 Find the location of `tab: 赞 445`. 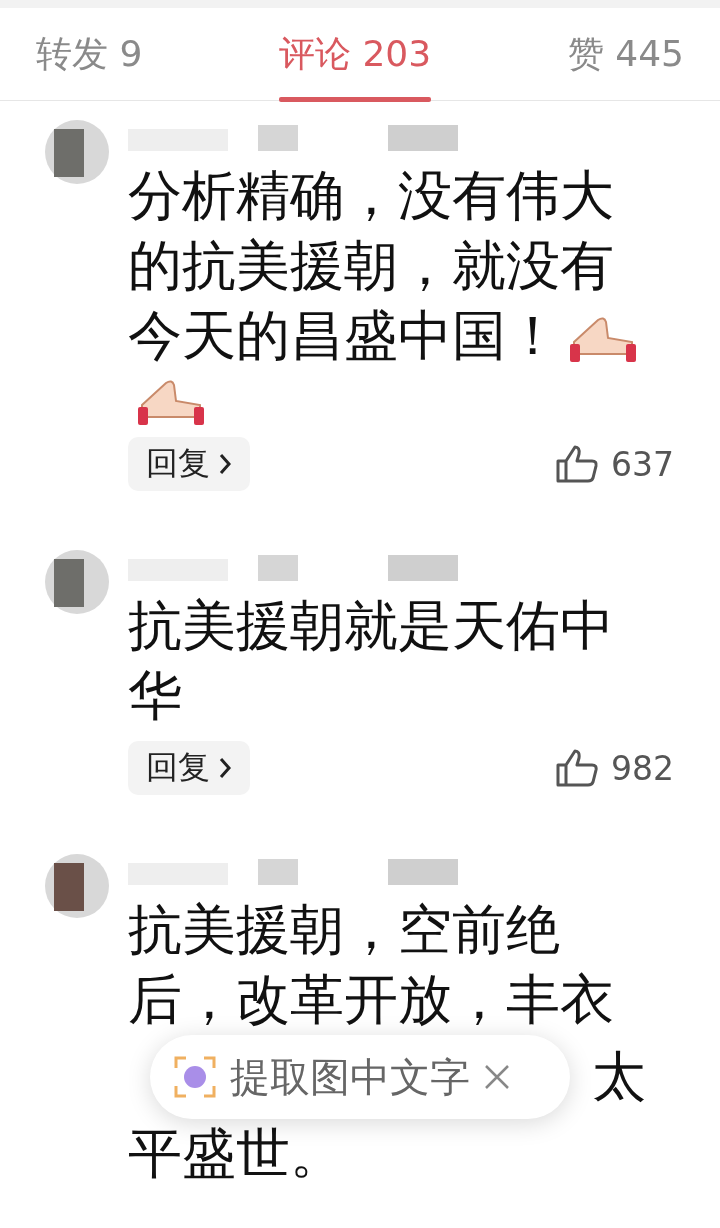

tab: 赞 445 is located at coordinates (625, 54).